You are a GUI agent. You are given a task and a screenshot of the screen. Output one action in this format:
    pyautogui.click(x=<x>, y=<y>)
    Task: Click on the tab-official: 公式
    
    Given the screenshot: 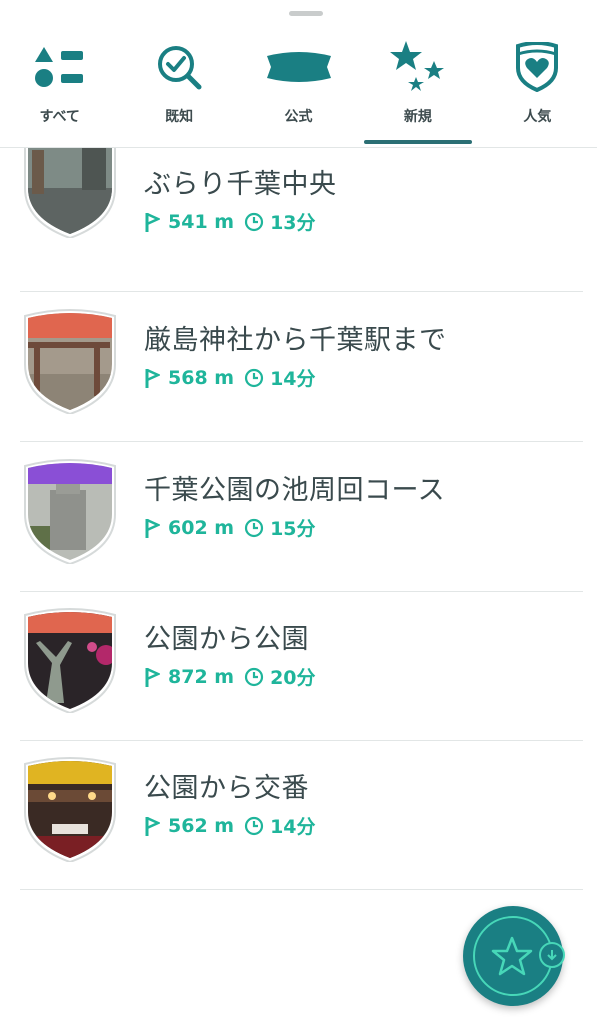 What is the action you would take?
    pyautogui.click(x=298, y=88)
    